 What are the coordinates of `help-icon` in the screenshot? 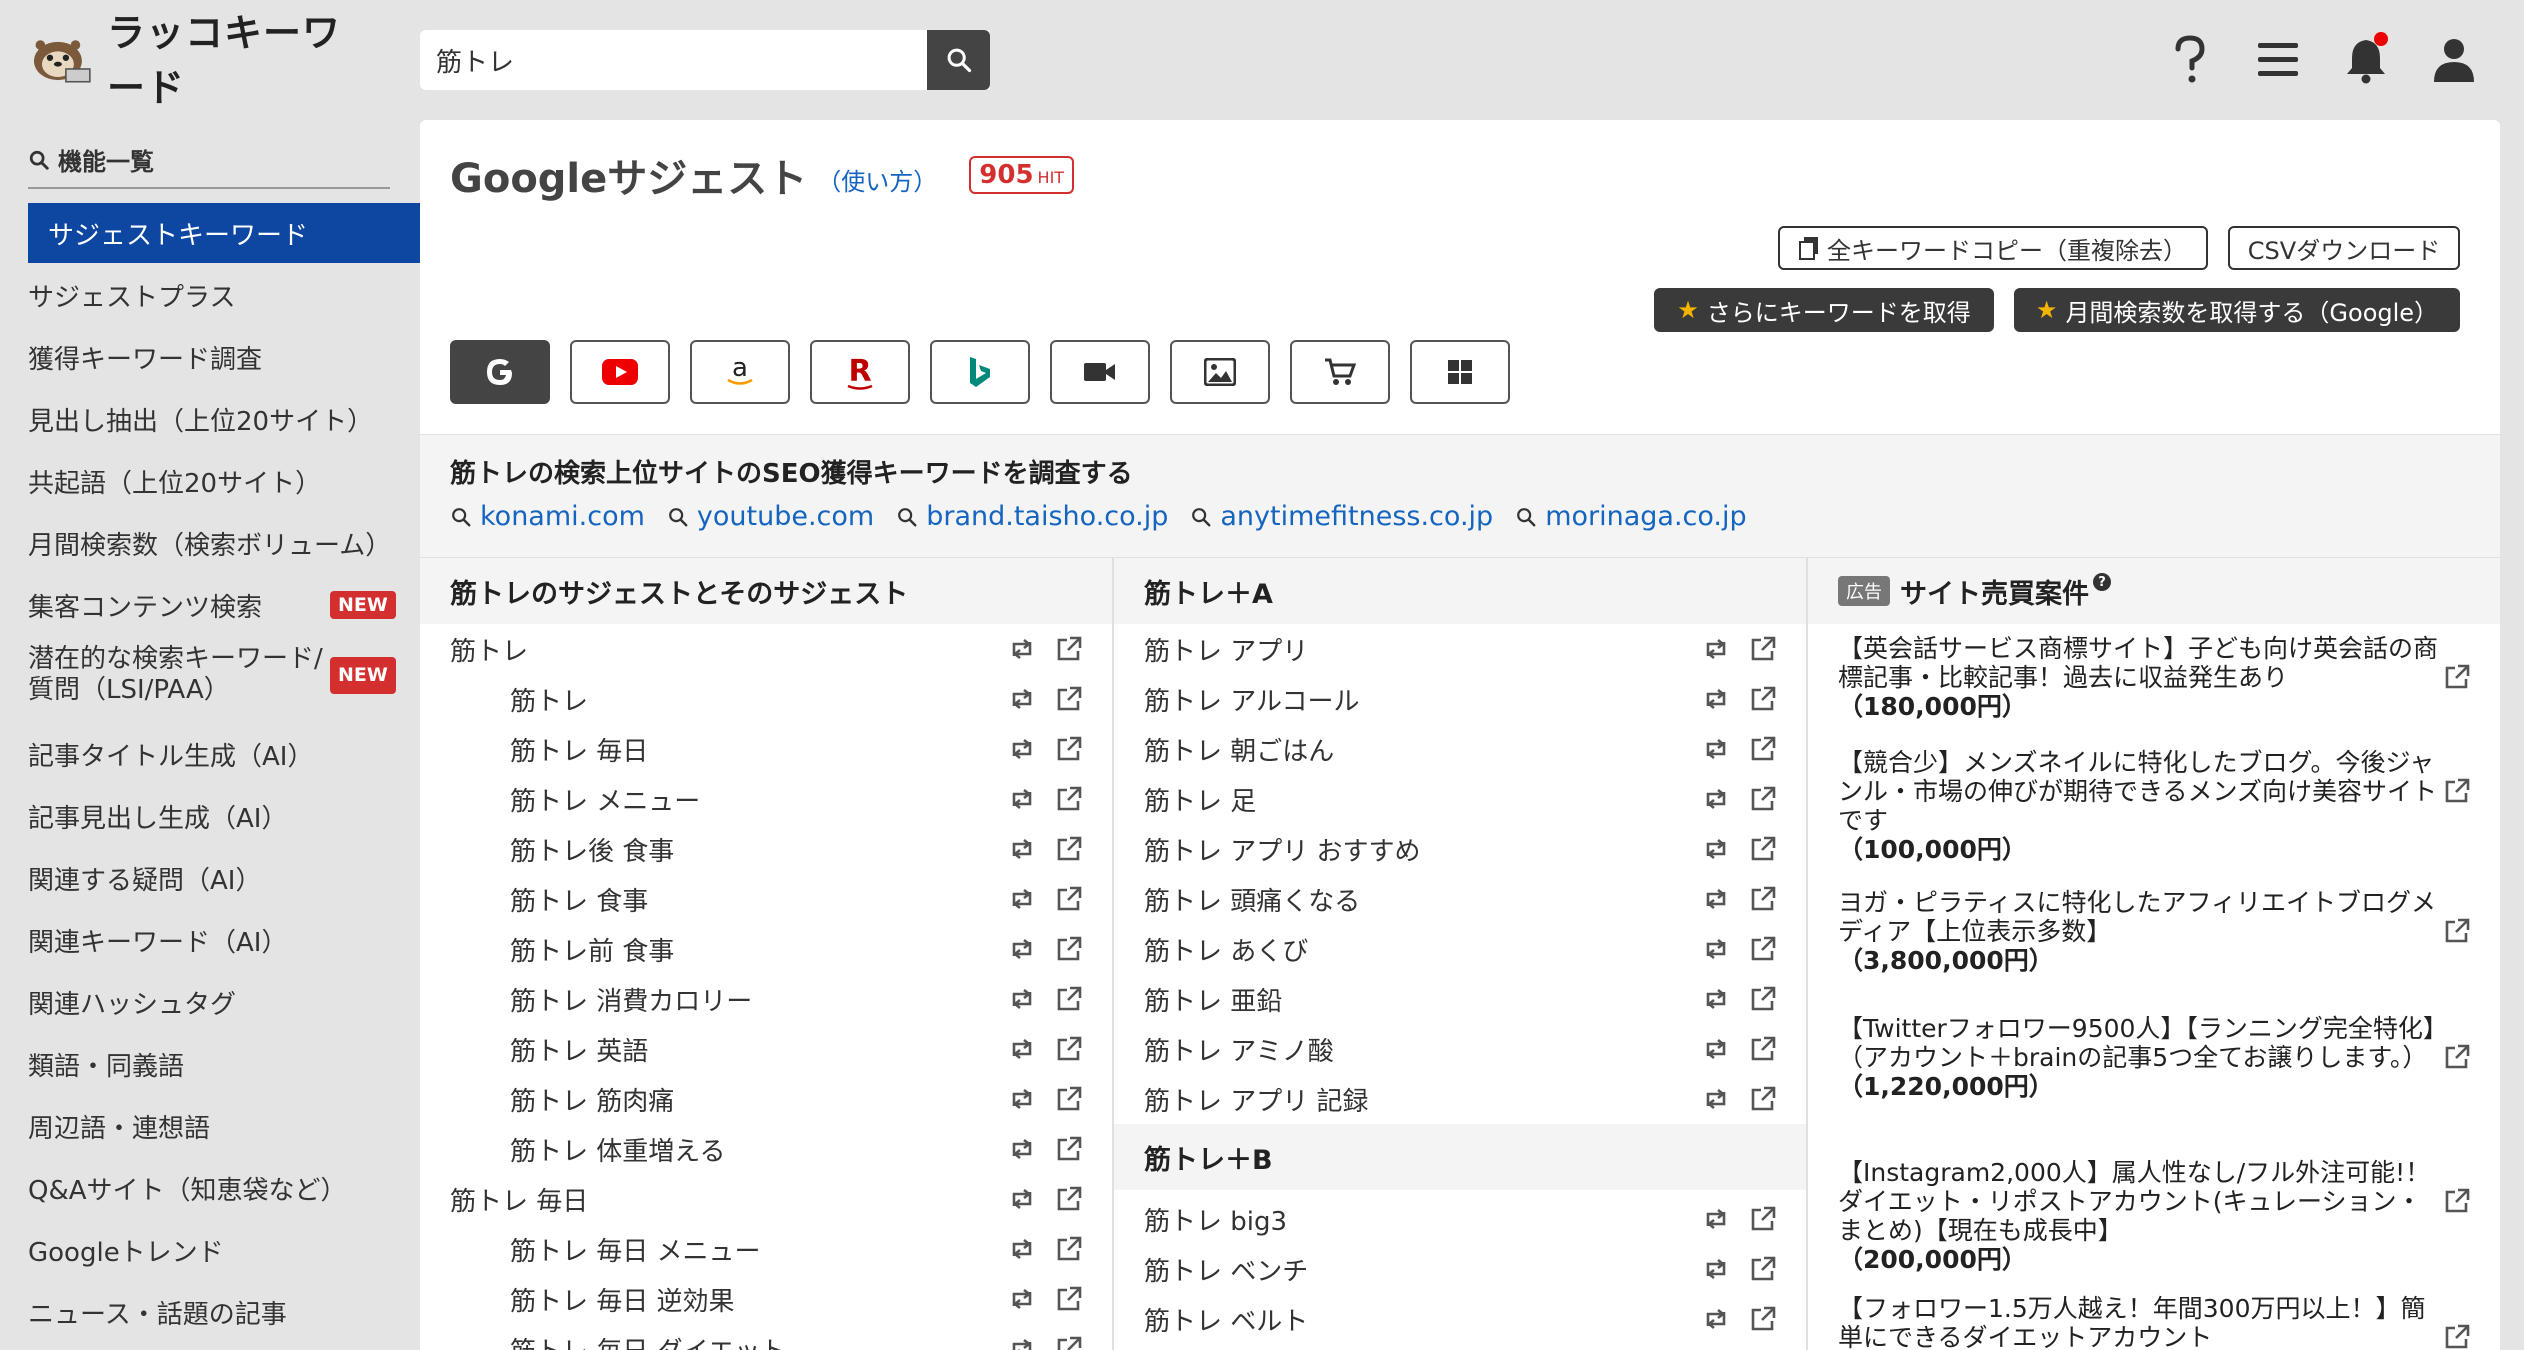 It's located at (2190, 60).